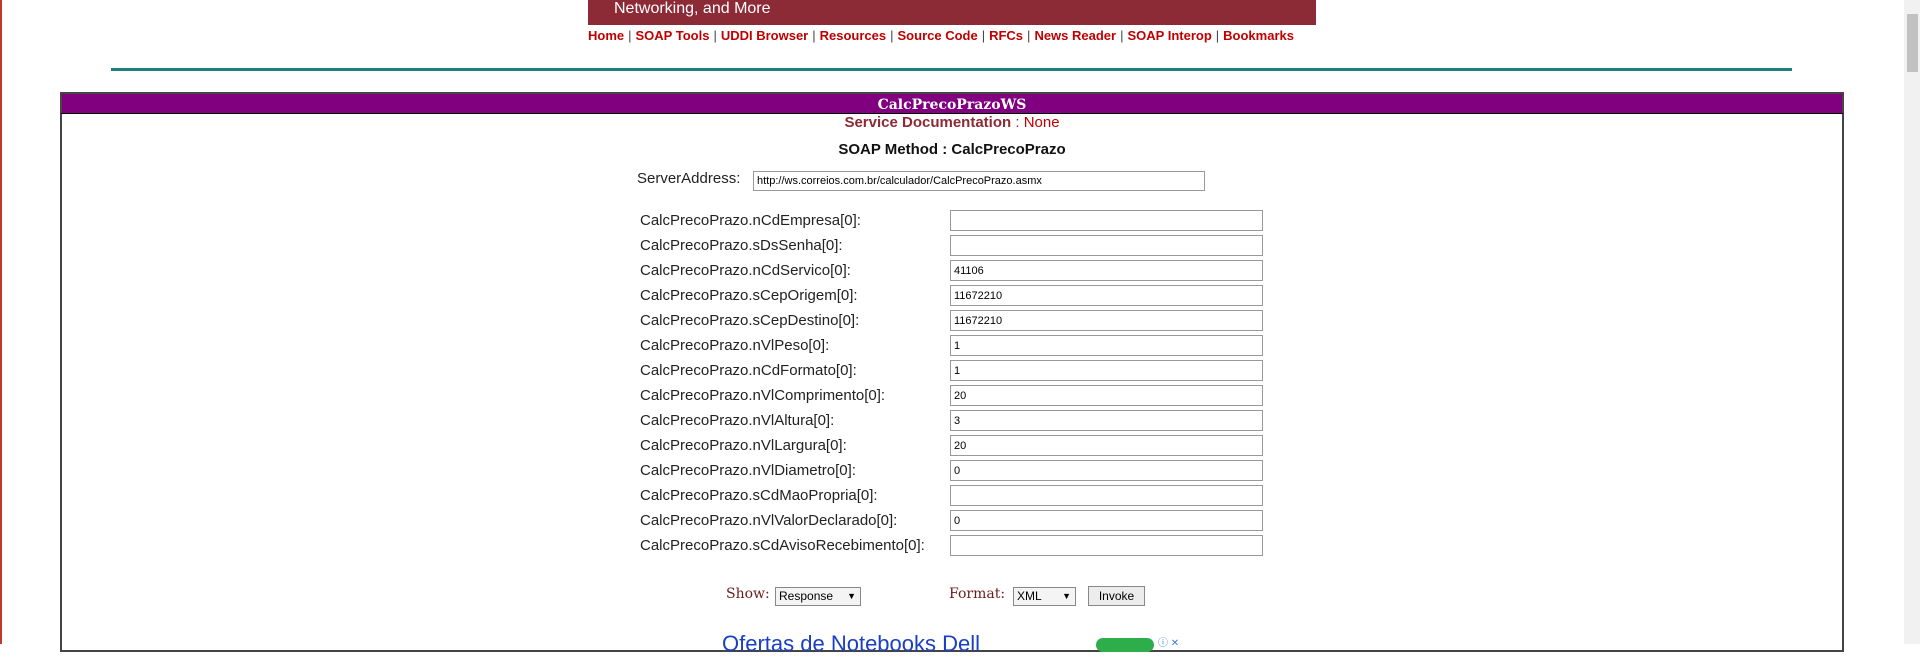 The image size is (1920, 657). I want to click on service-documentation-value: None, so click(1041, 122).